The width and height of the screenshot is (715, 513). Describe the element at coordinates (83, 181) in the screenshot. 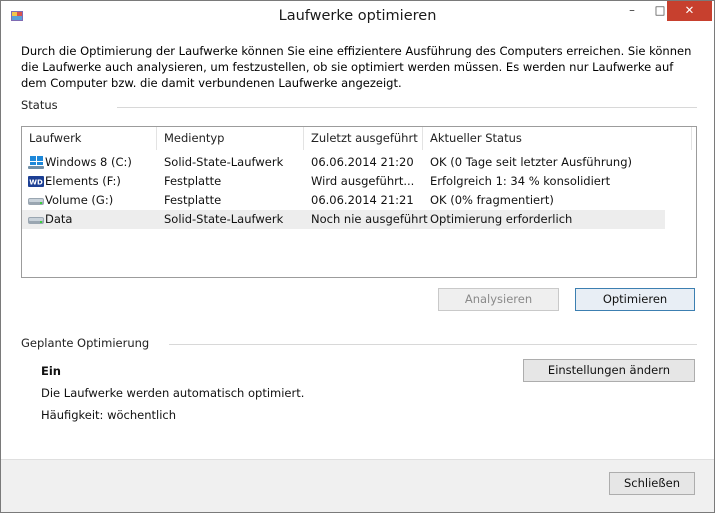

I see `drive-name: Elements (F:)` at that location.